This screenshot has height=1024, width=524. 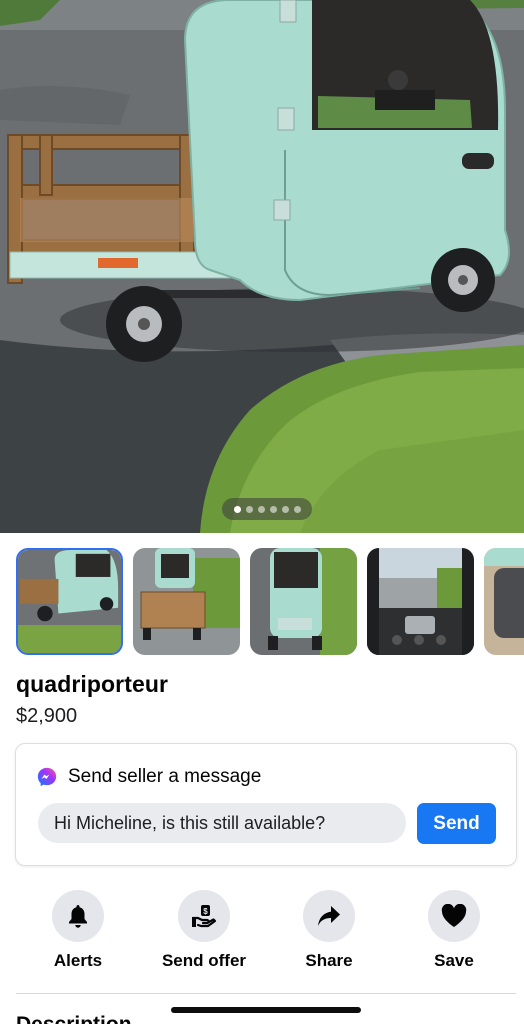 What do you see at coordinates (237, 509) in the screenshot?
I see `pagination-dot-active` at bounding box center [237, 509].